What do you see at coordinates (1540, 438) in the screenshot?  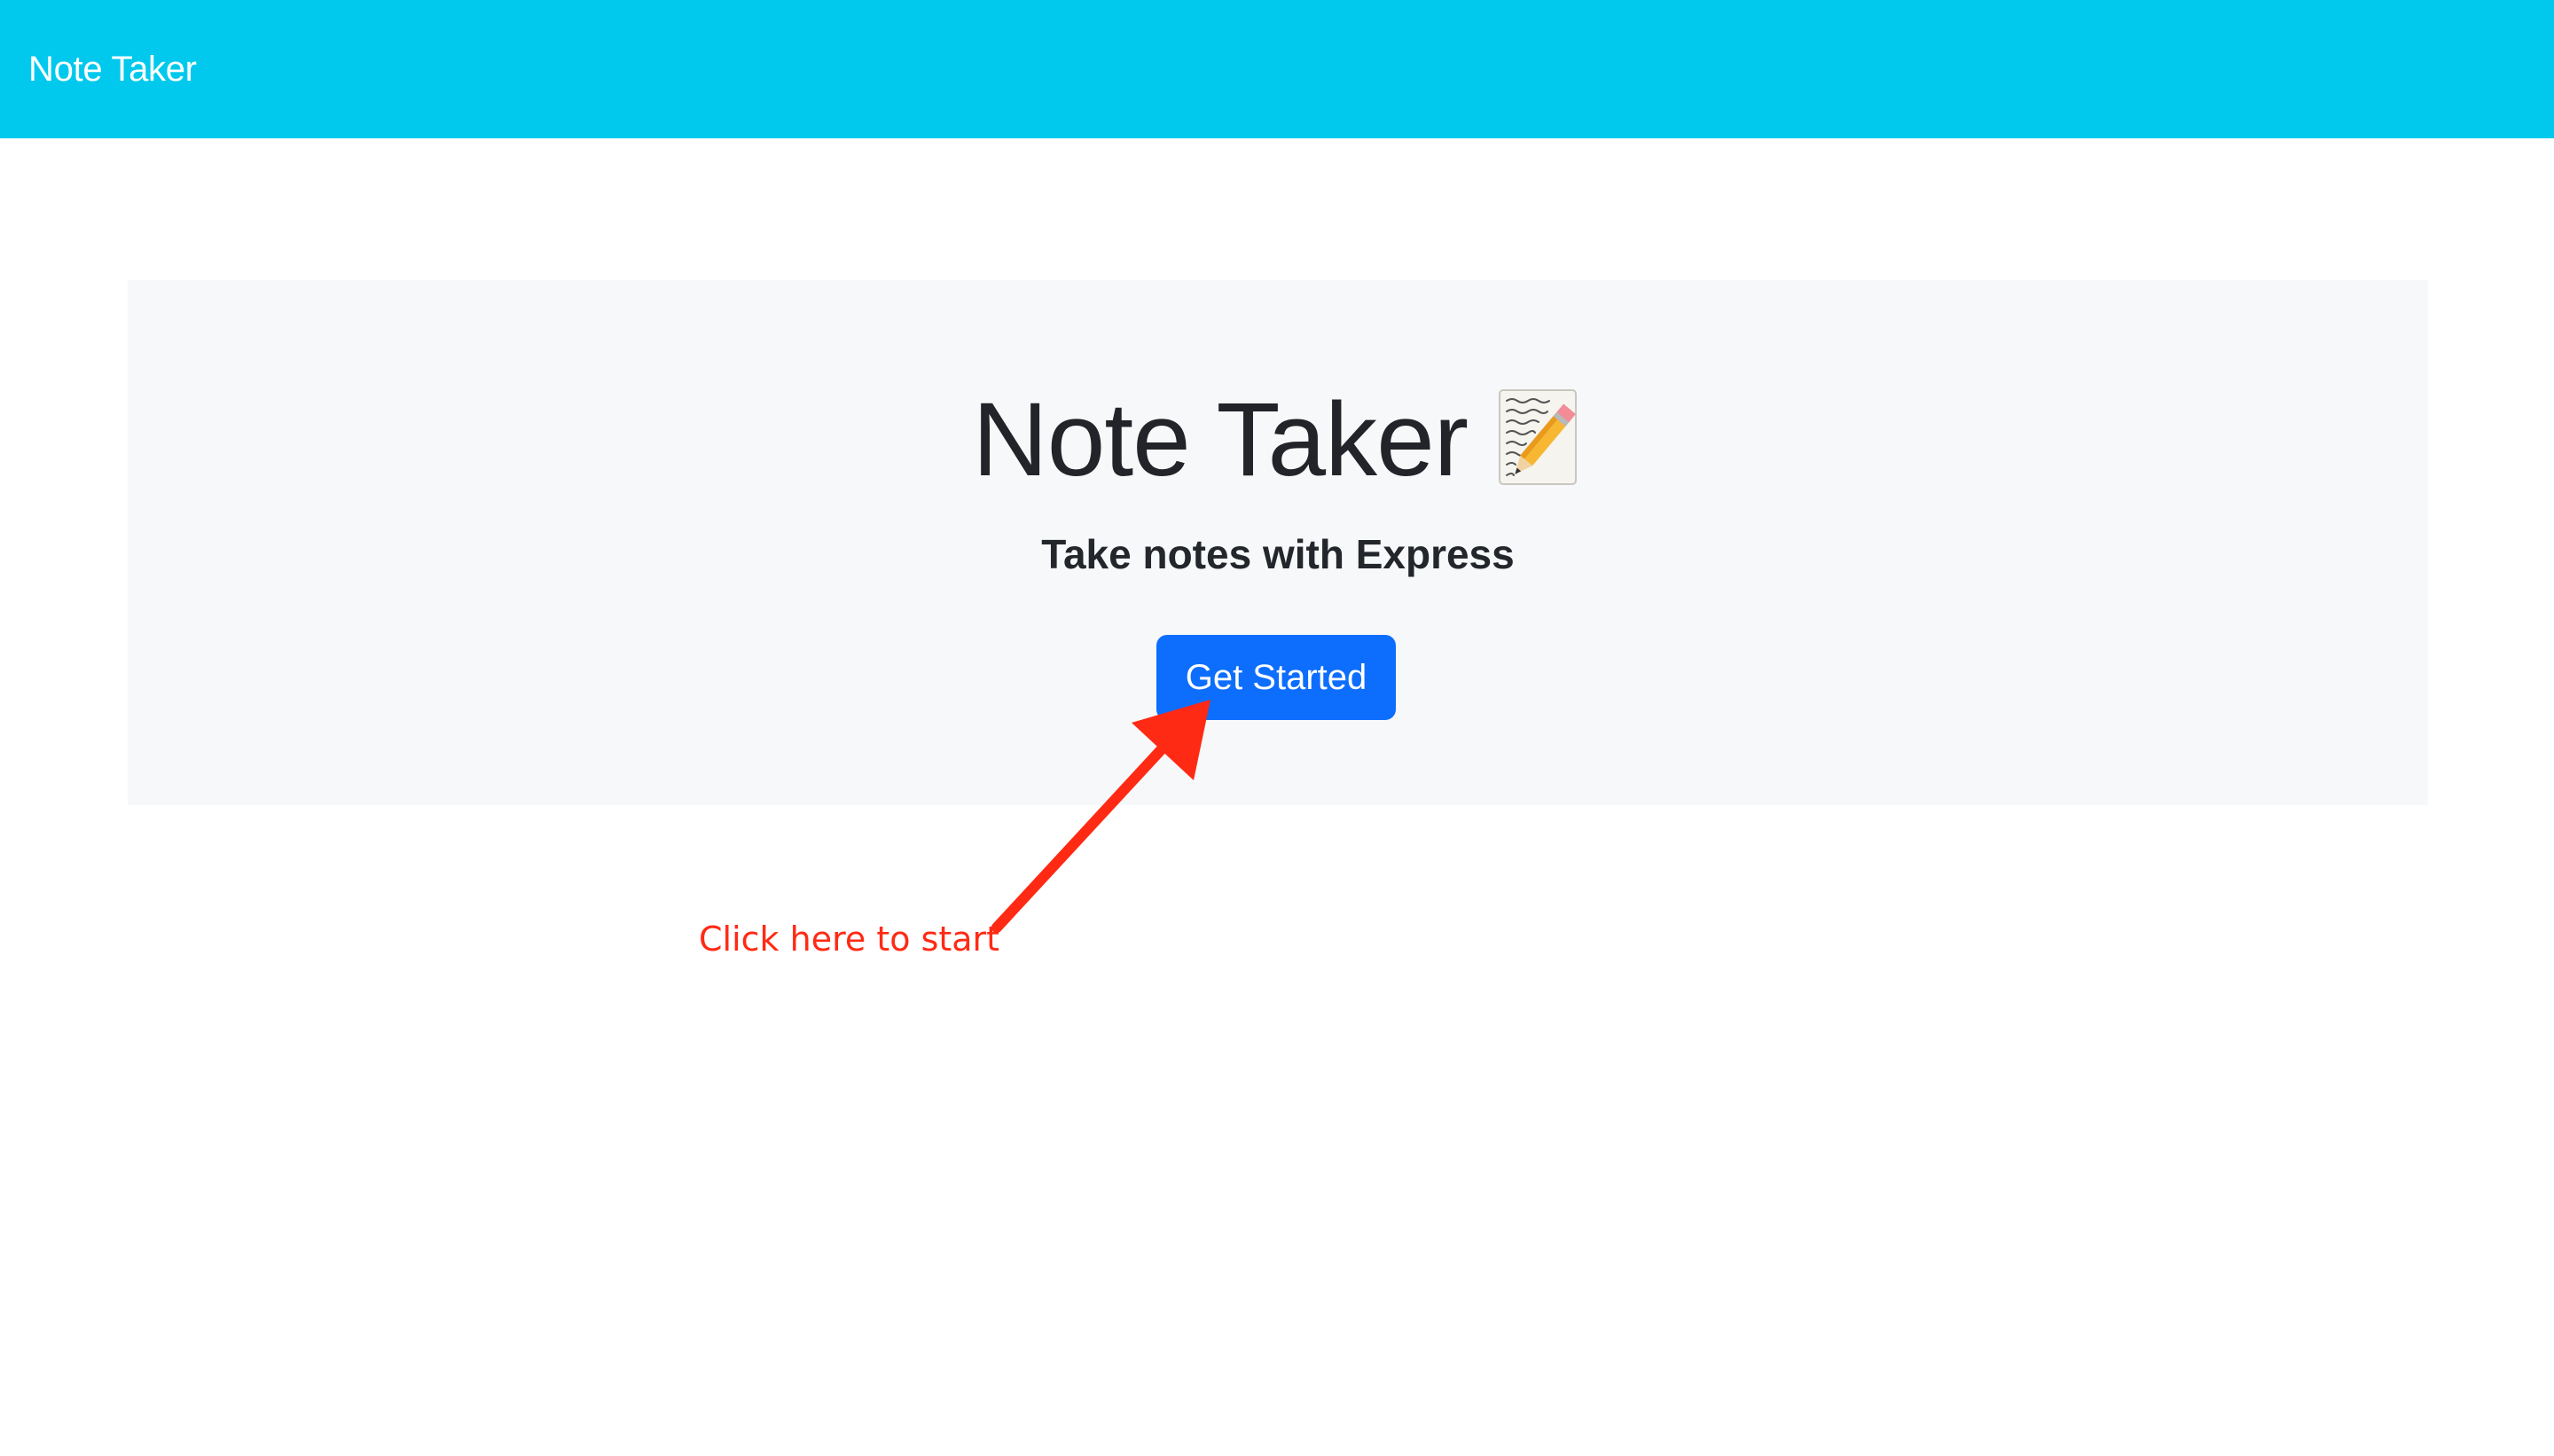 I see `memo-icon` at bounding box center [1540, 438].